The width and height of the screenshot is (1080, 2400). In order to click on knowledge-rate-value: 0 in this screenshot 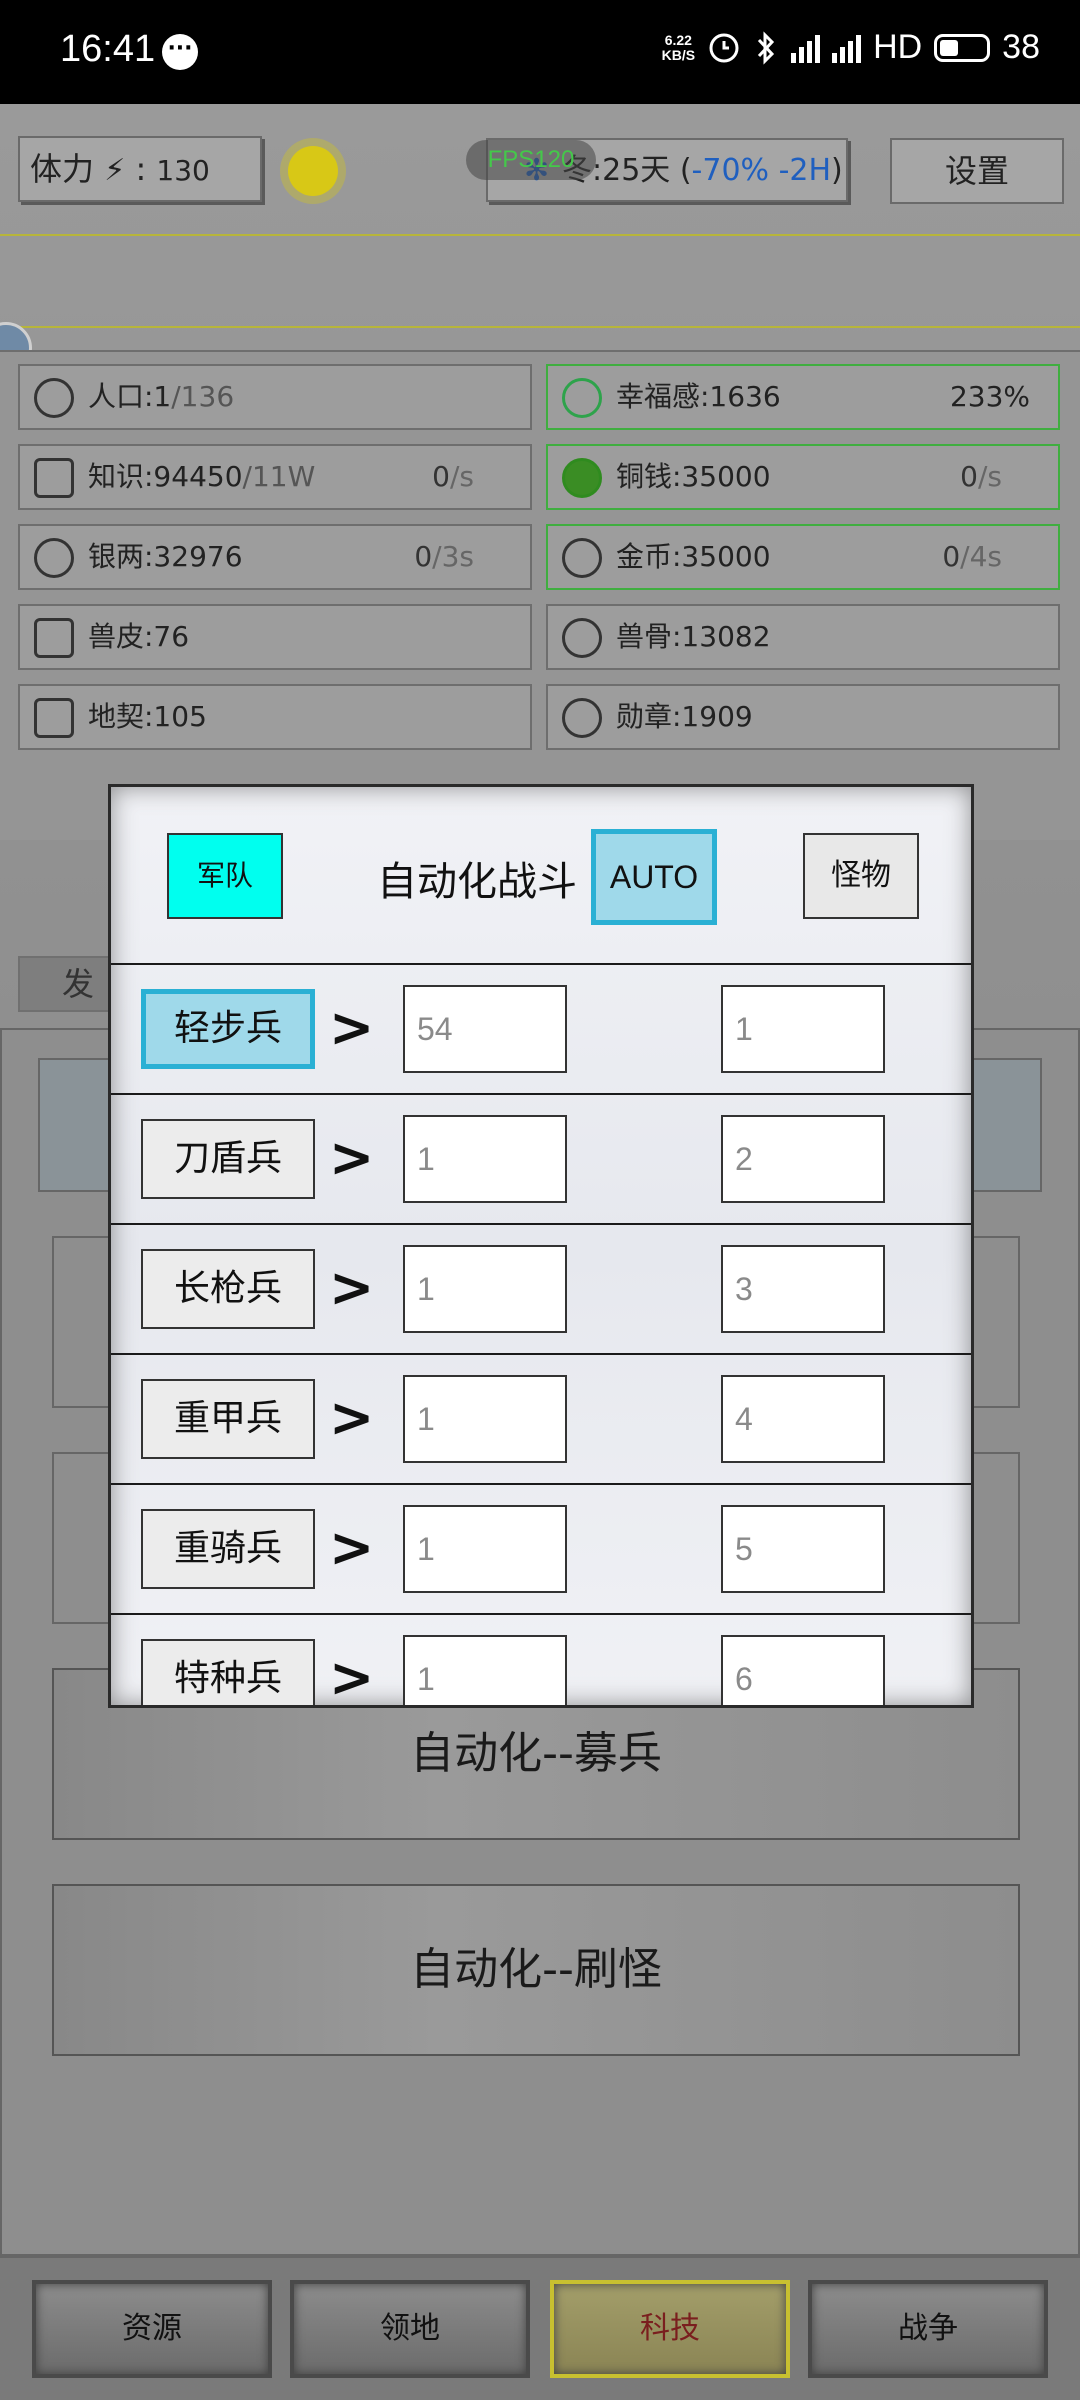, I will do `click(441, 476)`.